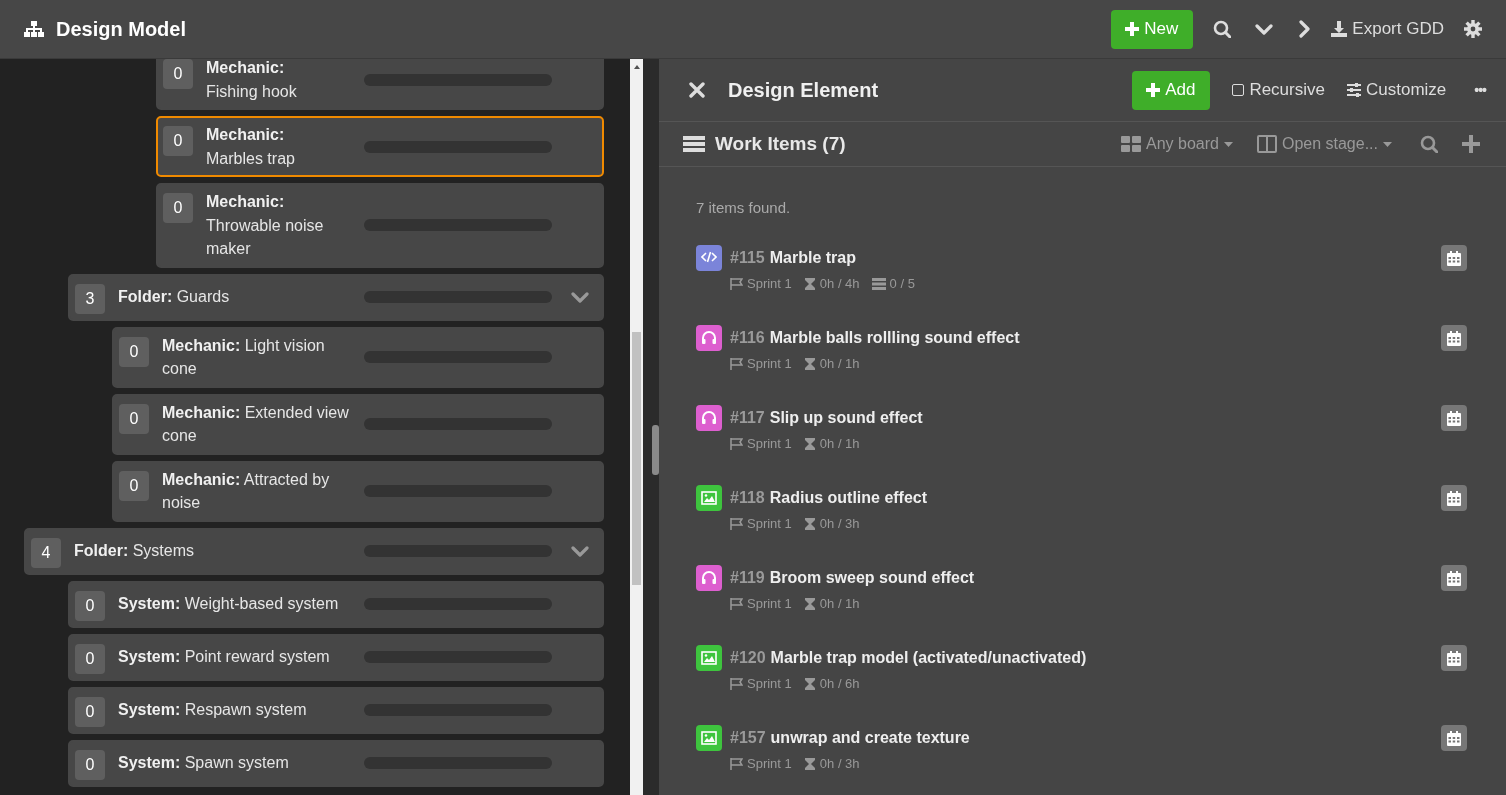  What do you see at coordinates (358, 357) in the screenshot?
I see `element-card: 0 Mechanic: Light vision cone` at bounding box center [358, 357].